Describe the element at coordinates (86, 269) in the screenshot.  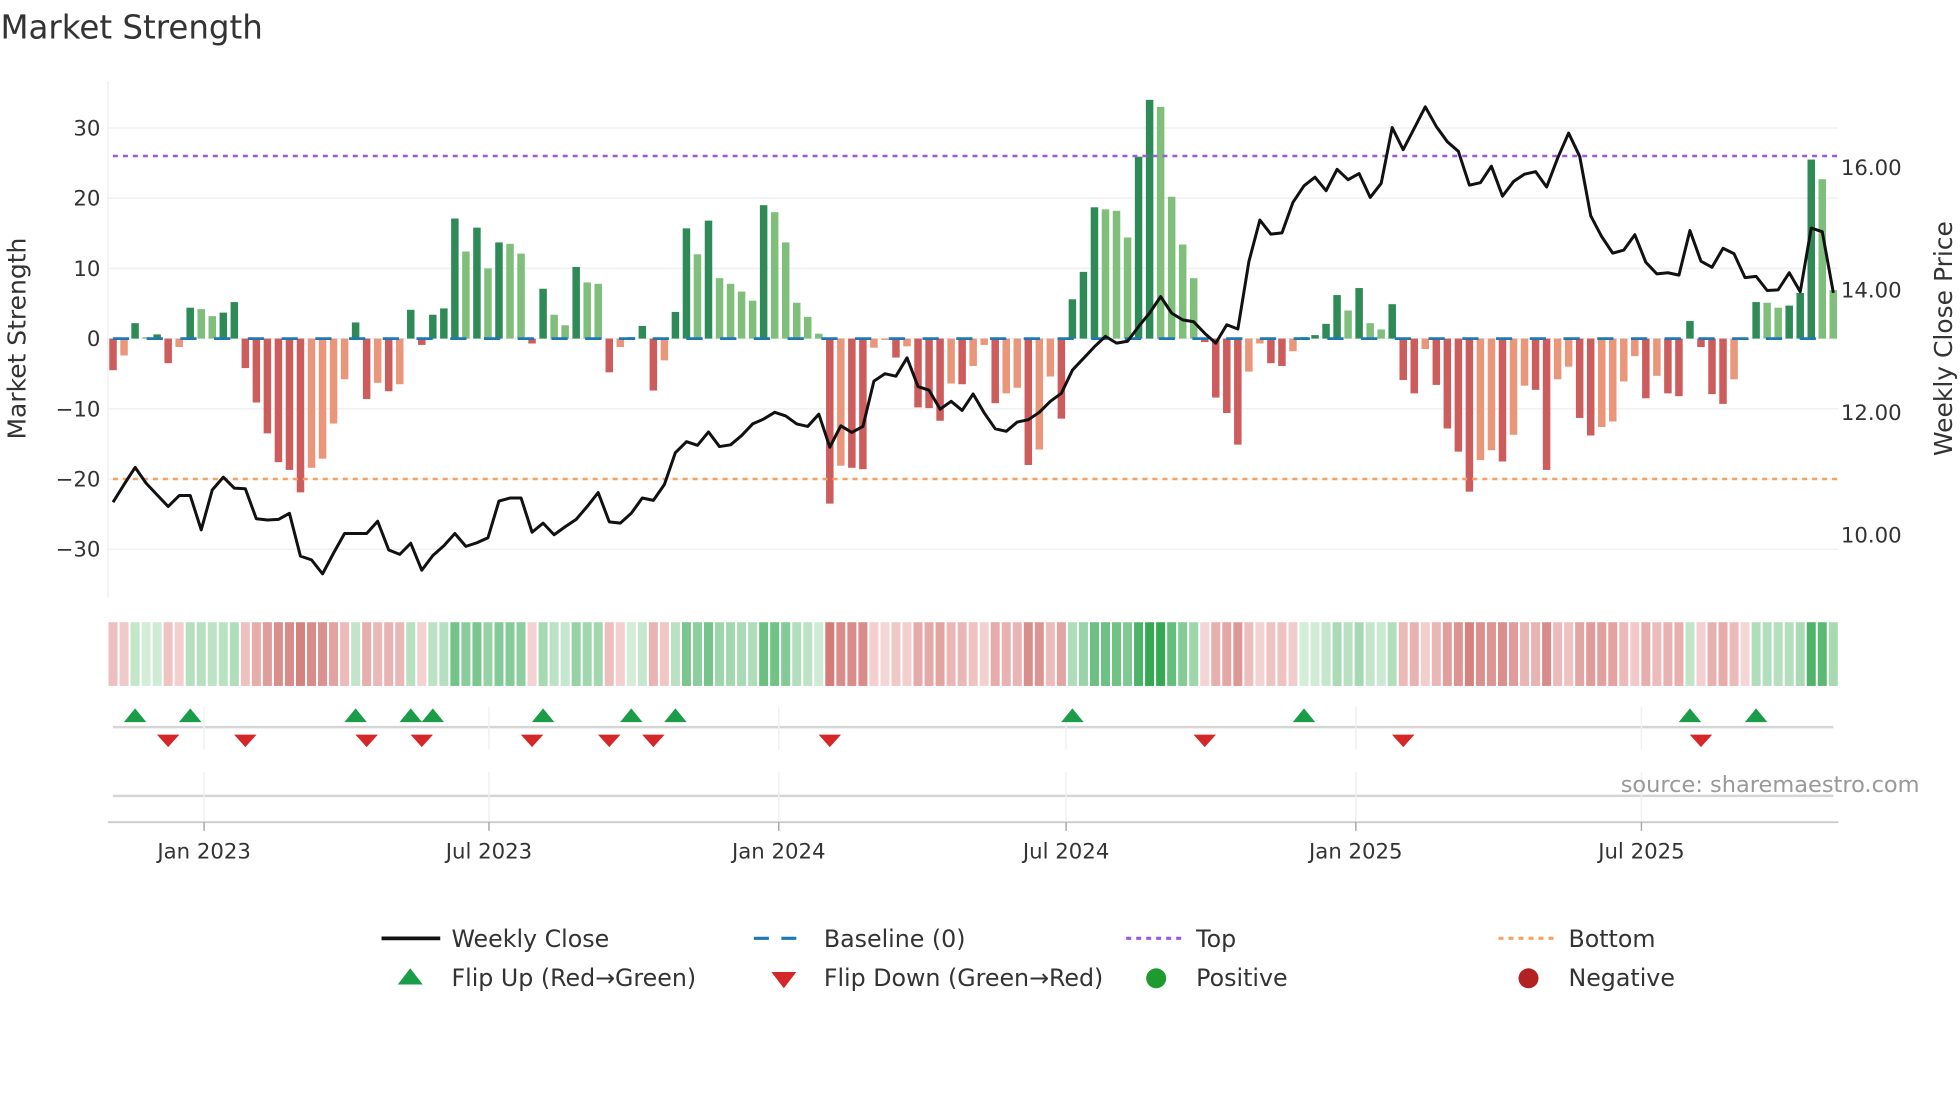
I see `y-tick-label: 10` at that location.